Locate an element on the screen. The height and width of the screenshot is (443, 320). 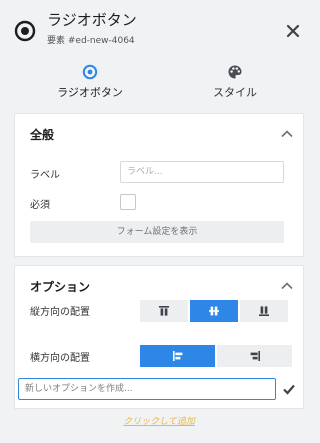
close-icon is located at coordinates (293, 31).